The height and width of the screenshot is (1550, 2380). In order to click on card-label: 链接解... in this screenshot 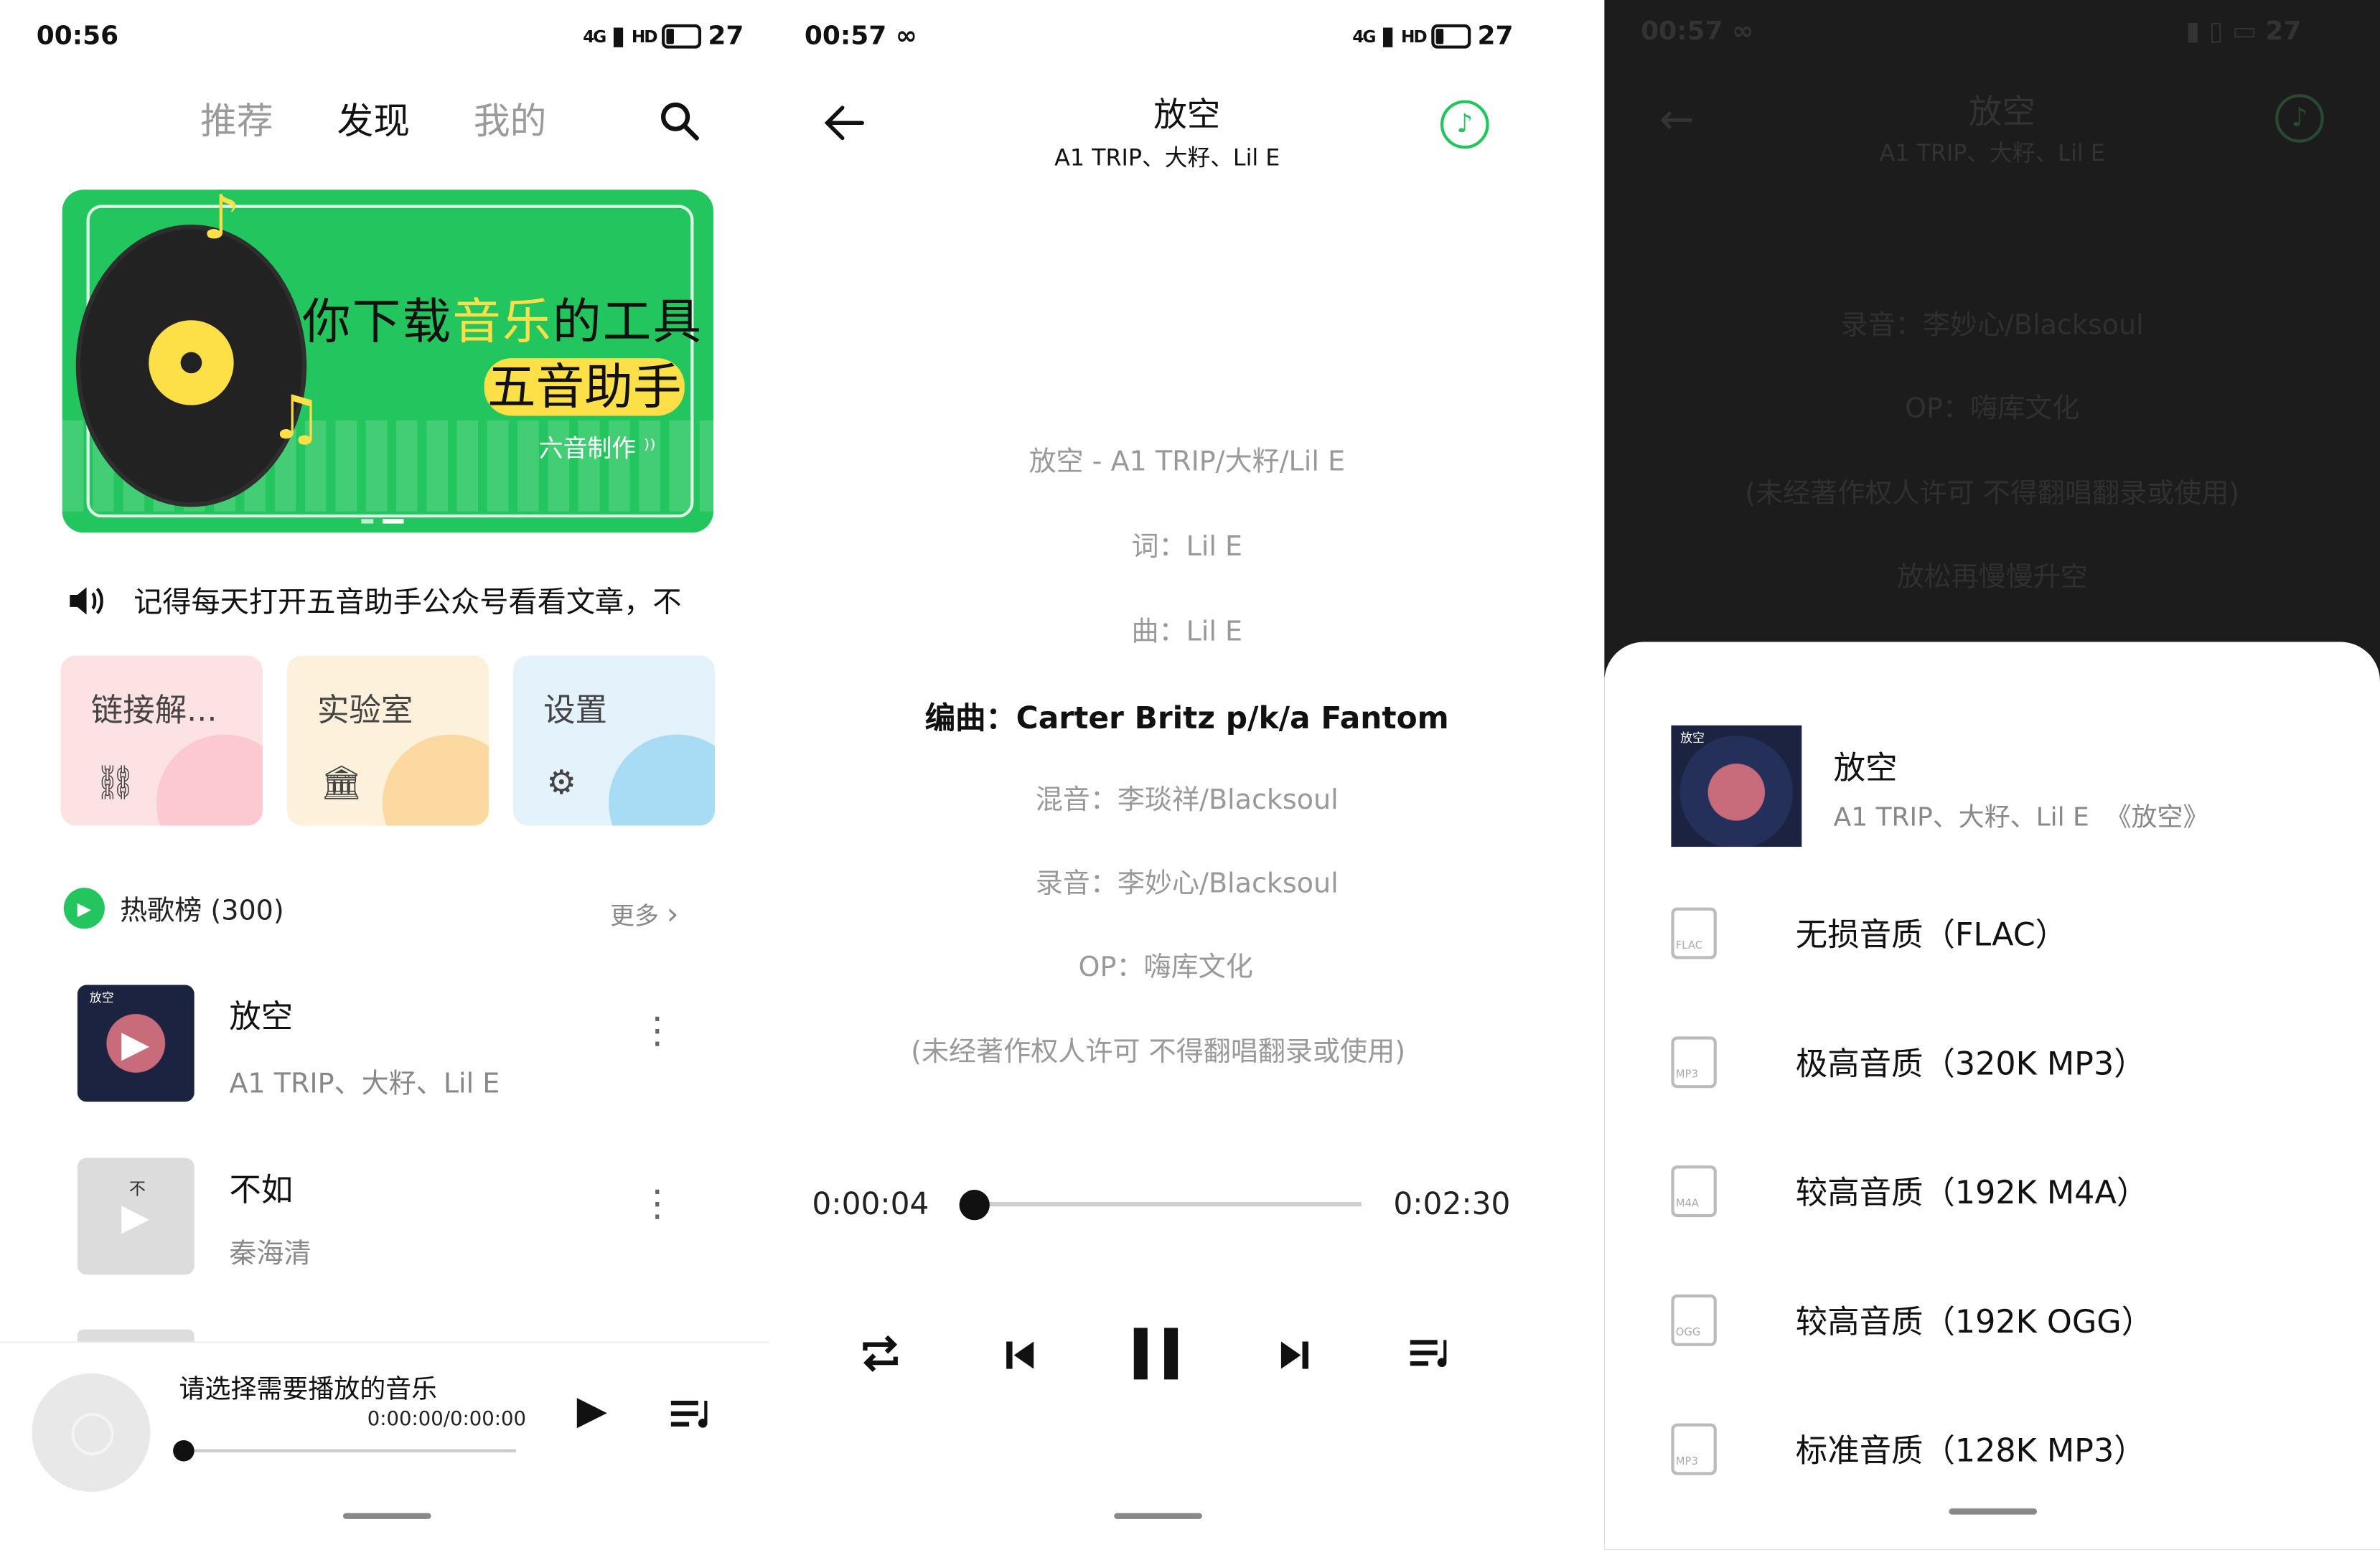, I will do `click(153, 710)`.